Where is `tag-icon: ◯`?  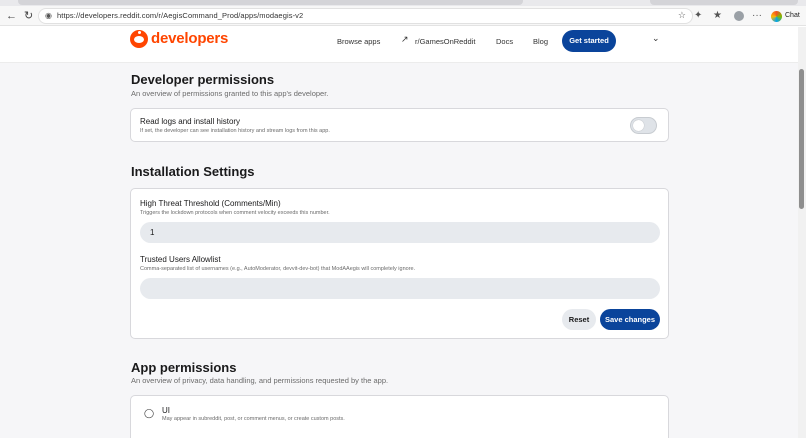 tag-icon: ◯ is located at coordinates (149, 413).